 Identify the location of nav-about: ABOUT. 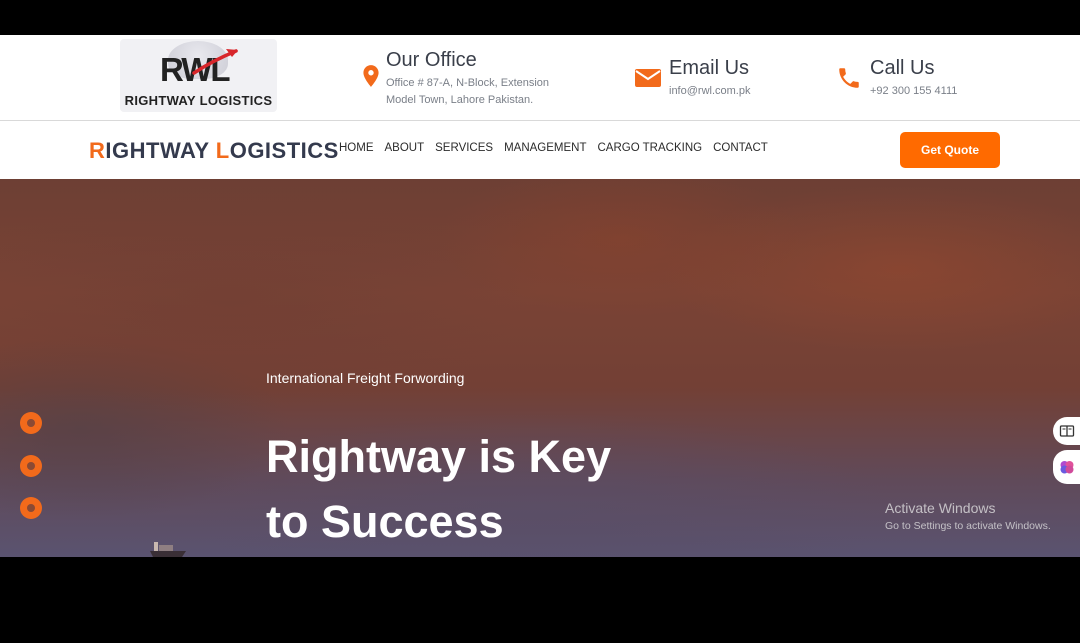
(405, 148).